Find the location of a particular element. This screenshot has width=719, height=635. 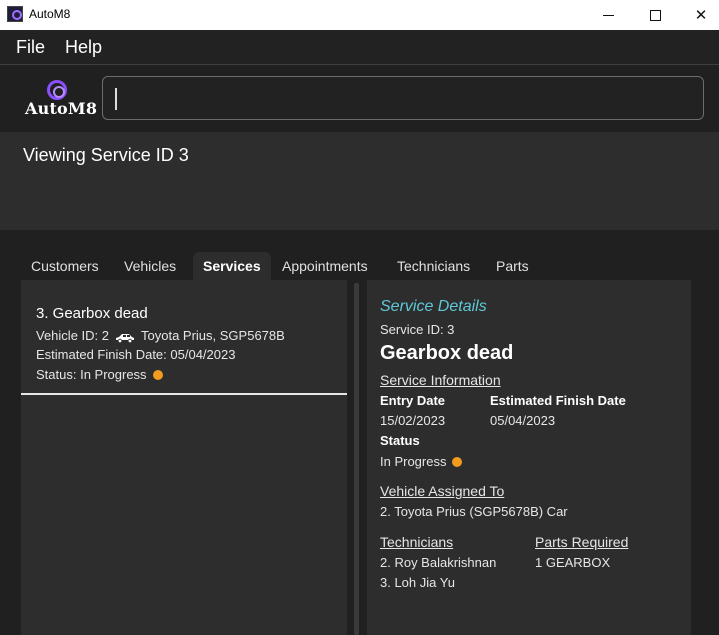

service-vehicle: Vehicle ID: 2 Toyota Prius, SGP5678B is located at coordinates (160, 335).